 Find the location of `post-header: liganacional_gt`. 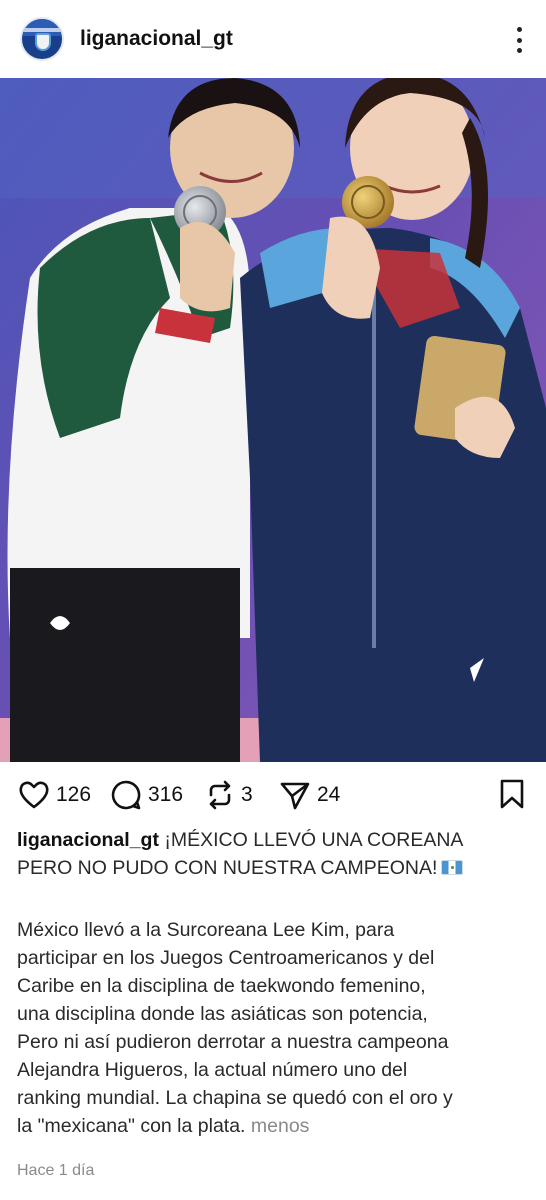

post-header: liganacional_gt is located at coordinates (273, 39).